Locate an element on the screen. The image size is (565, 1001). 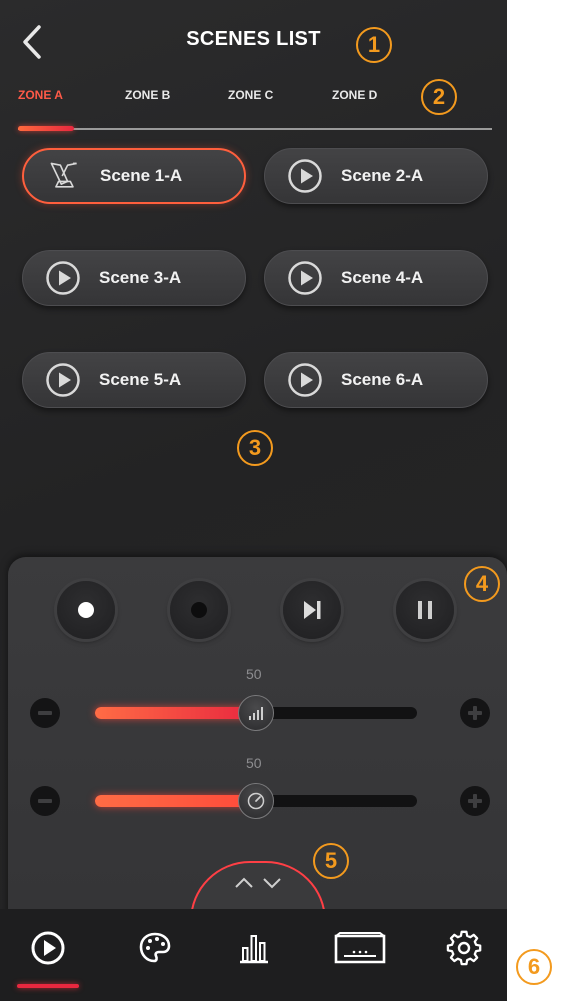
pause-button is located at coordinates (425, 610).